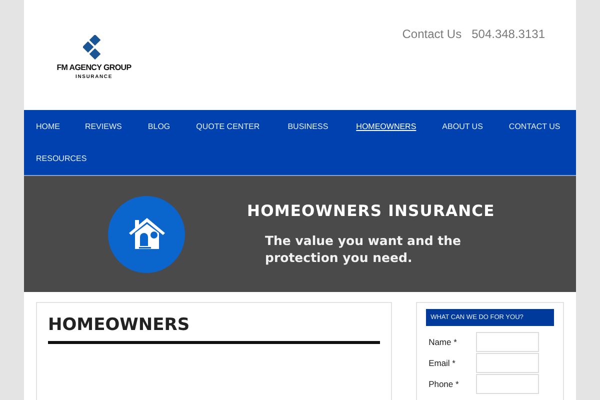 The height and width of the screenshot is (400, 600). What do you see at coordinates (94, 67) in the screenshot?
I see `logo-name: FM AGENCY GROUP` at bounding box center [94, 67].